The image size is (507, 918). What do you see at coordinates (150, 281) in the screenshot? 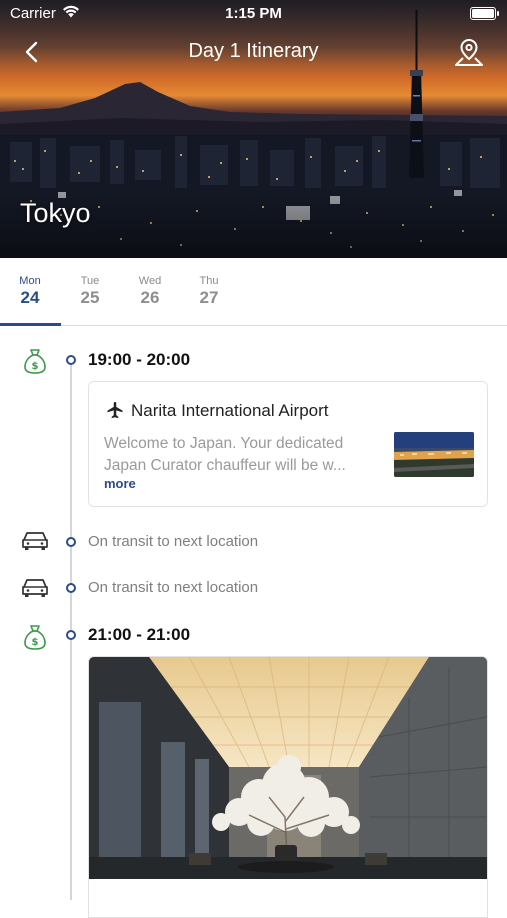
I see `day-of-week: Wed` at bounding box center [150, 281].